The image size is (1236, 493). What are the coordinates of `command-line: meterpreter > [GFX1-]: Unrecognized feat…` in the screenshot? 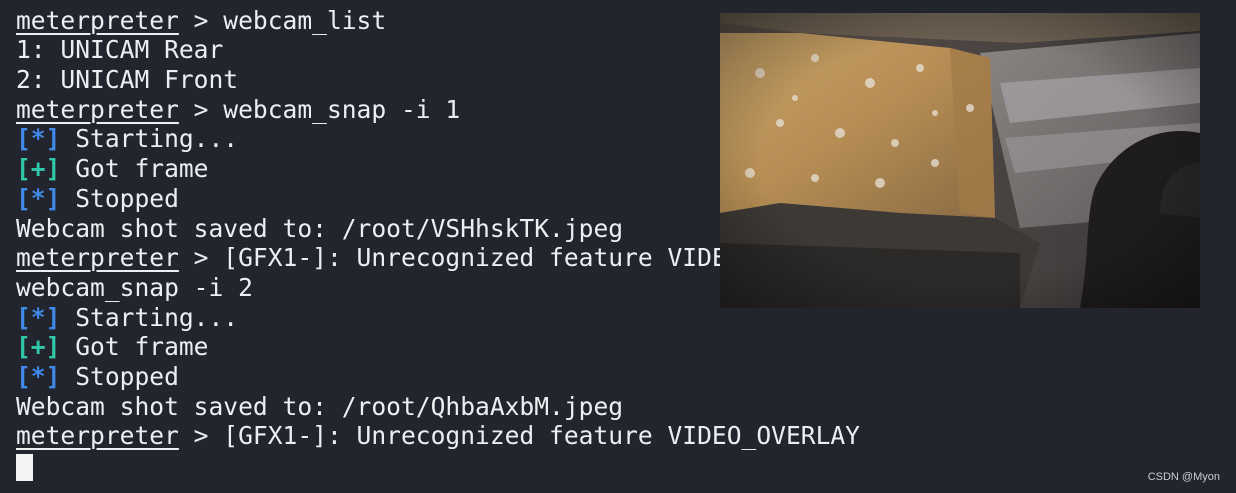 It's located at (438, 436).